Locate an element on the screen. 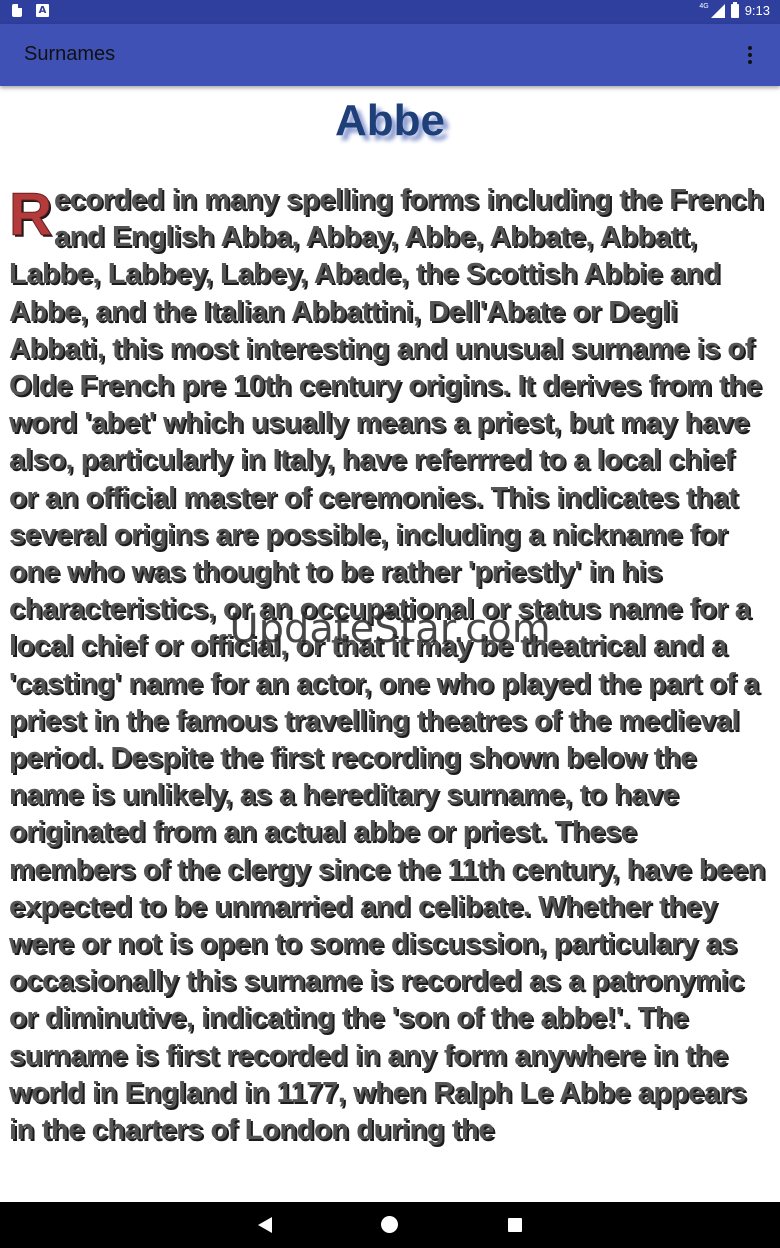 The image size is (780, 1248). status-time: 9:13 is located at coordinates (757, 10).